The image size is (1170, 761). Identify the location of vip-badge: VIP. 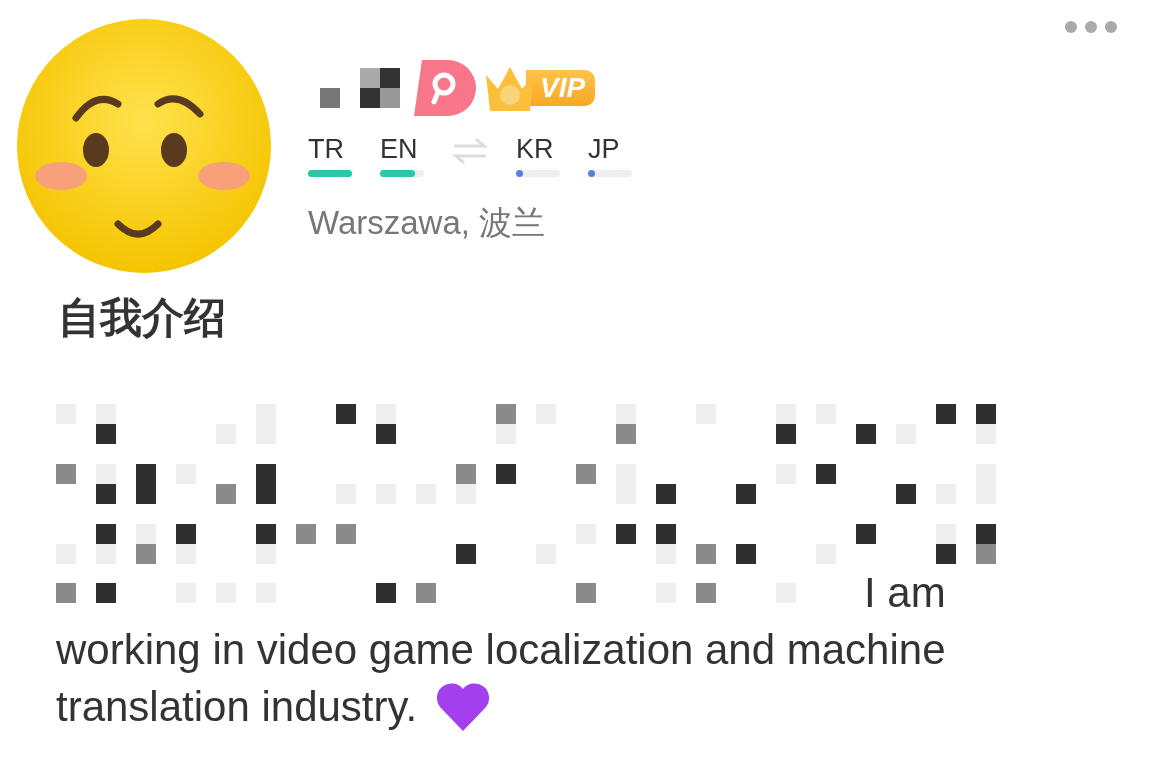
(539, 88).